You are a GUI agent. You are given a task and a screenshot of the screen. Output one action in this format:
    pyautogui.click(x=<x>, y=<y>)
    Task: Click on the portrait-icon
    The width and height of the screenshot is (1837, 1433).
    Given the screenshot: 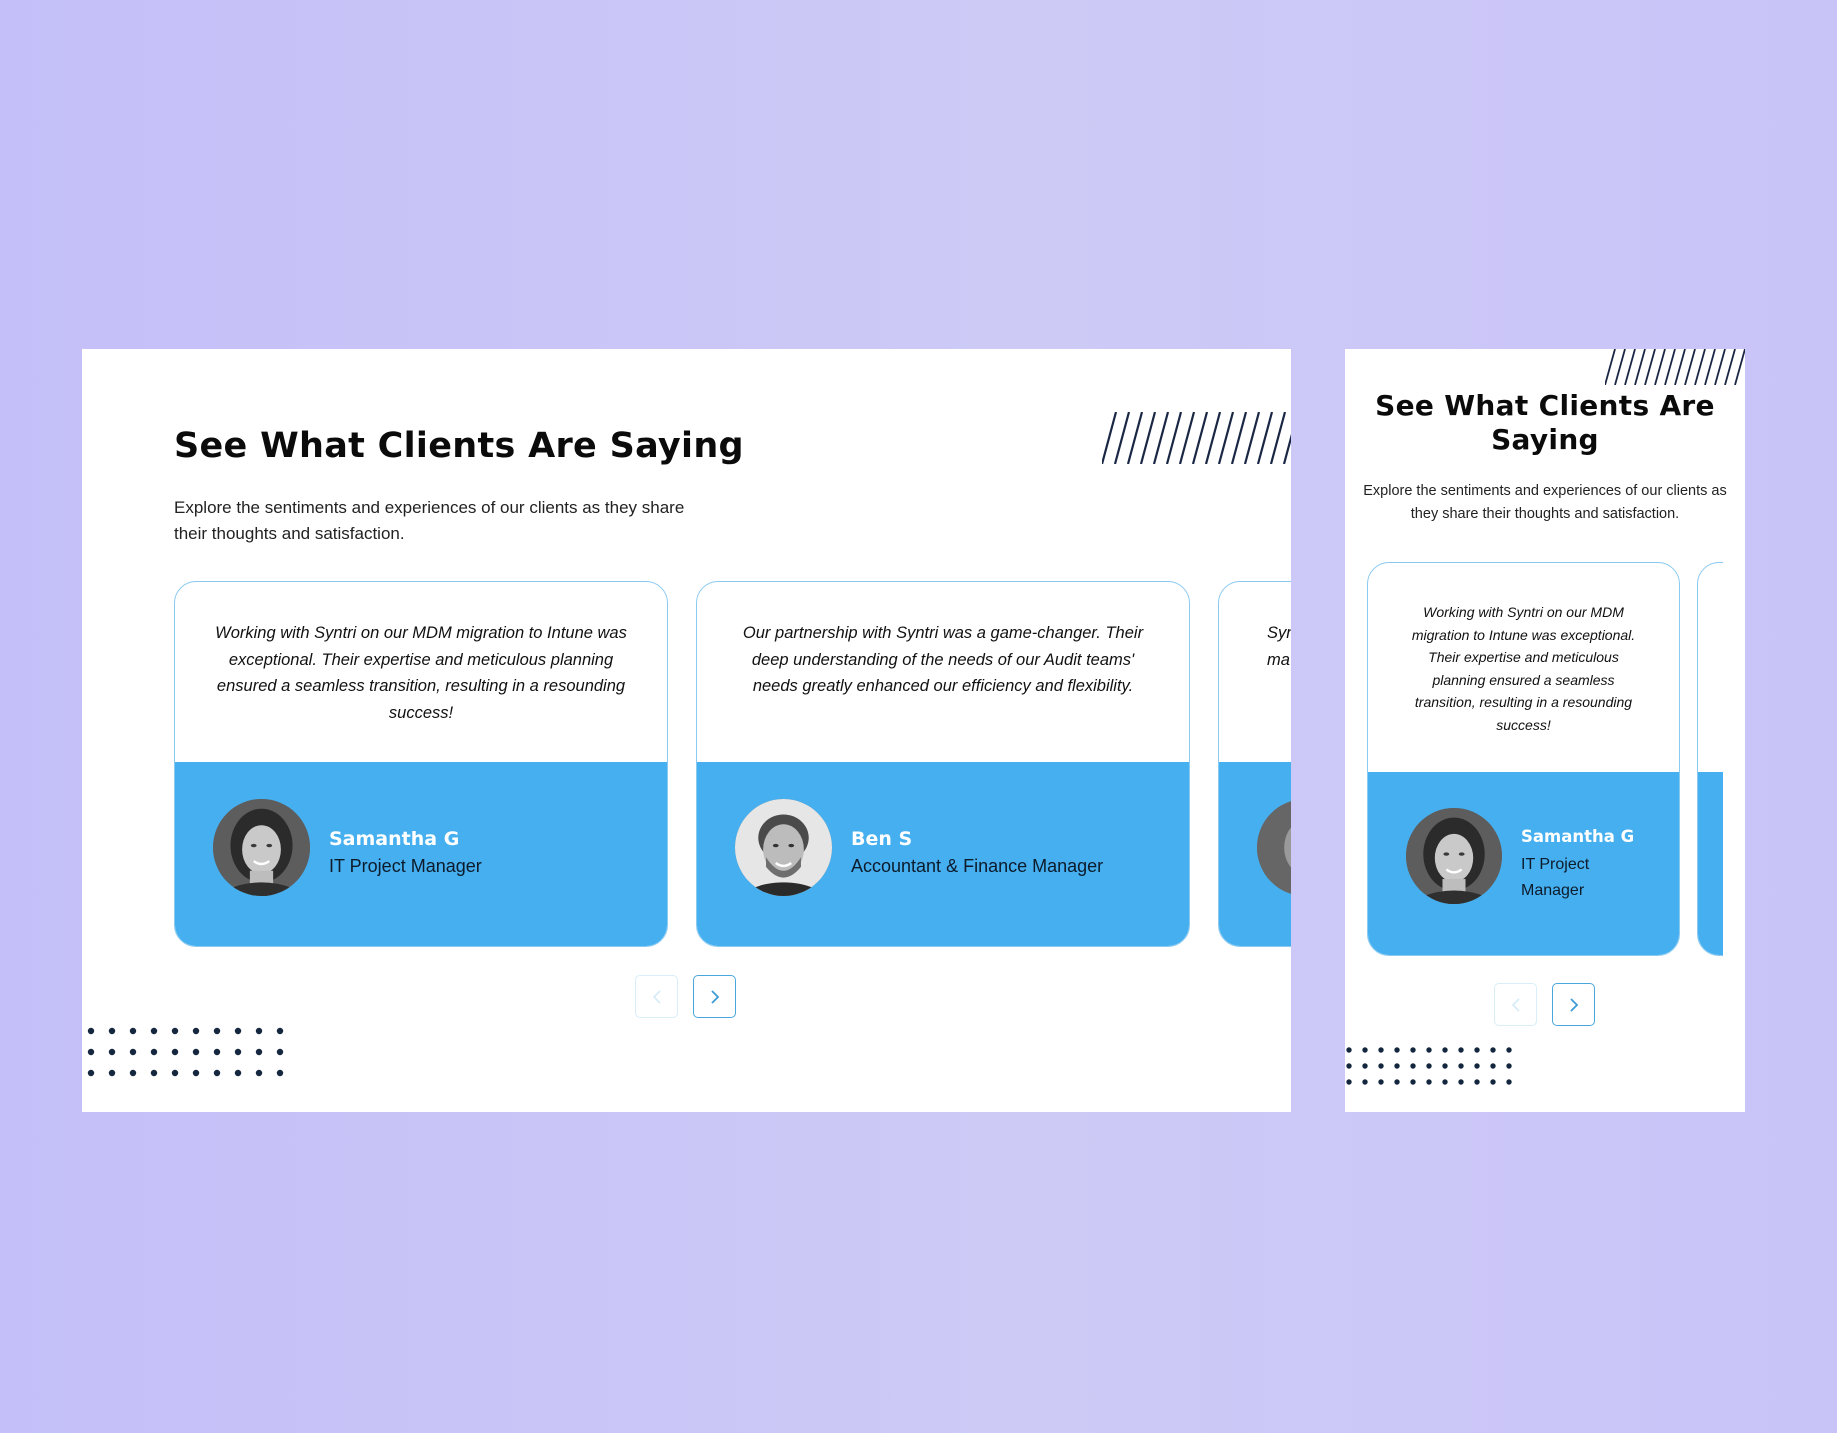 What is the action you would take?
    pyautogui.click(x=1274, y=847)
    